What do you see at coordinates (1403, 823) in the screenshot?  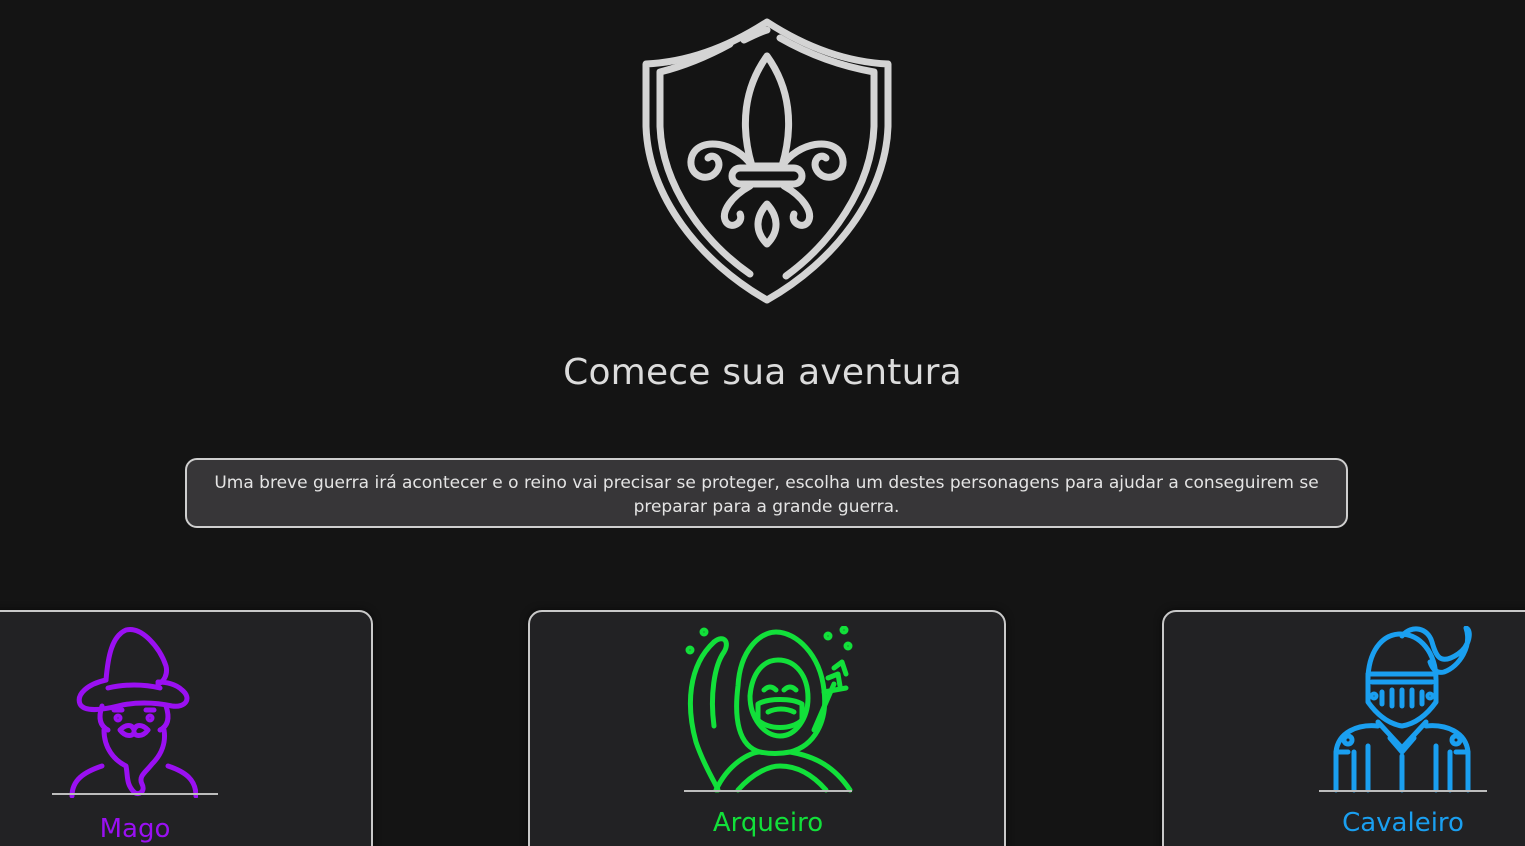 I see `character-name-cavaleiro: Cavaleiro` at bounding box center [1403, 823].